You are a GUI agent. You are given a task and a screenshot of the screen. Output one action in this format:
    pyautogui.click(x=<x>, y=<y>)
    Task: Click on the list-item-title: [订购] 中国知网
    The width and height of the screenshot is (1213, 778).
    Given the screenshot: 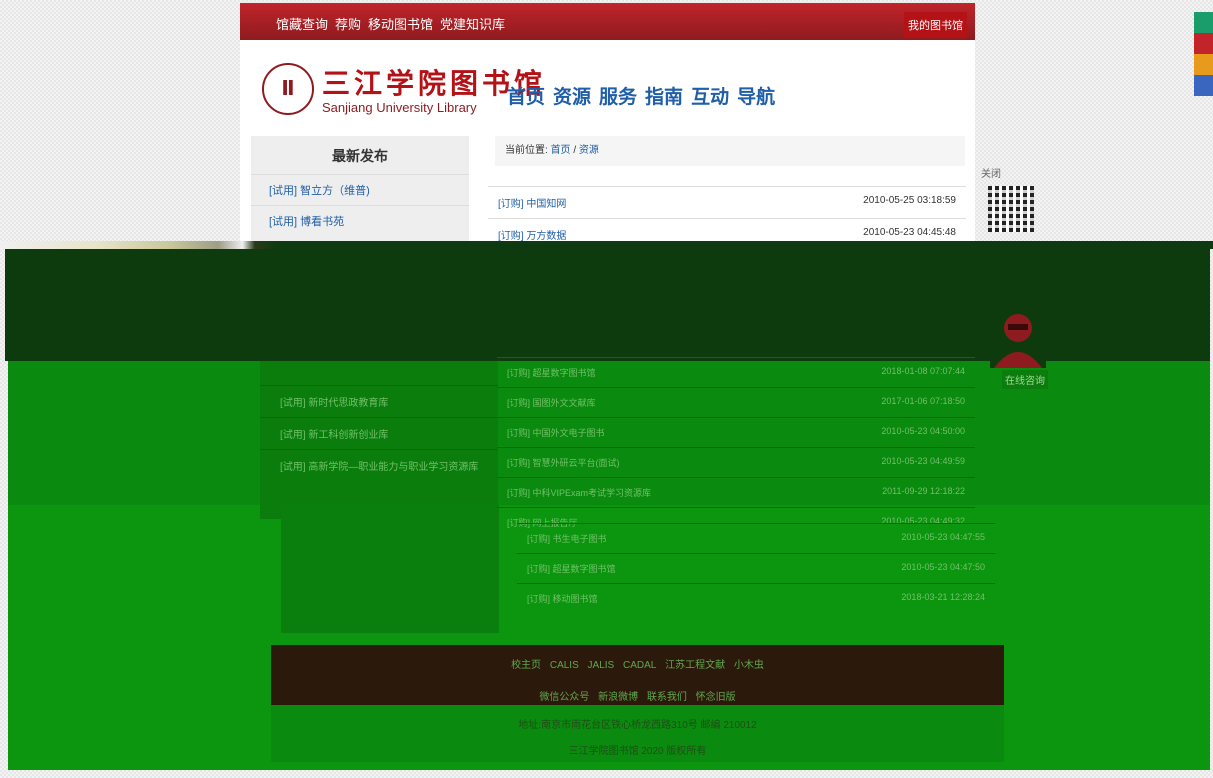 What is the action you would take?
    pyautogui.click(x=532, y=202)
    